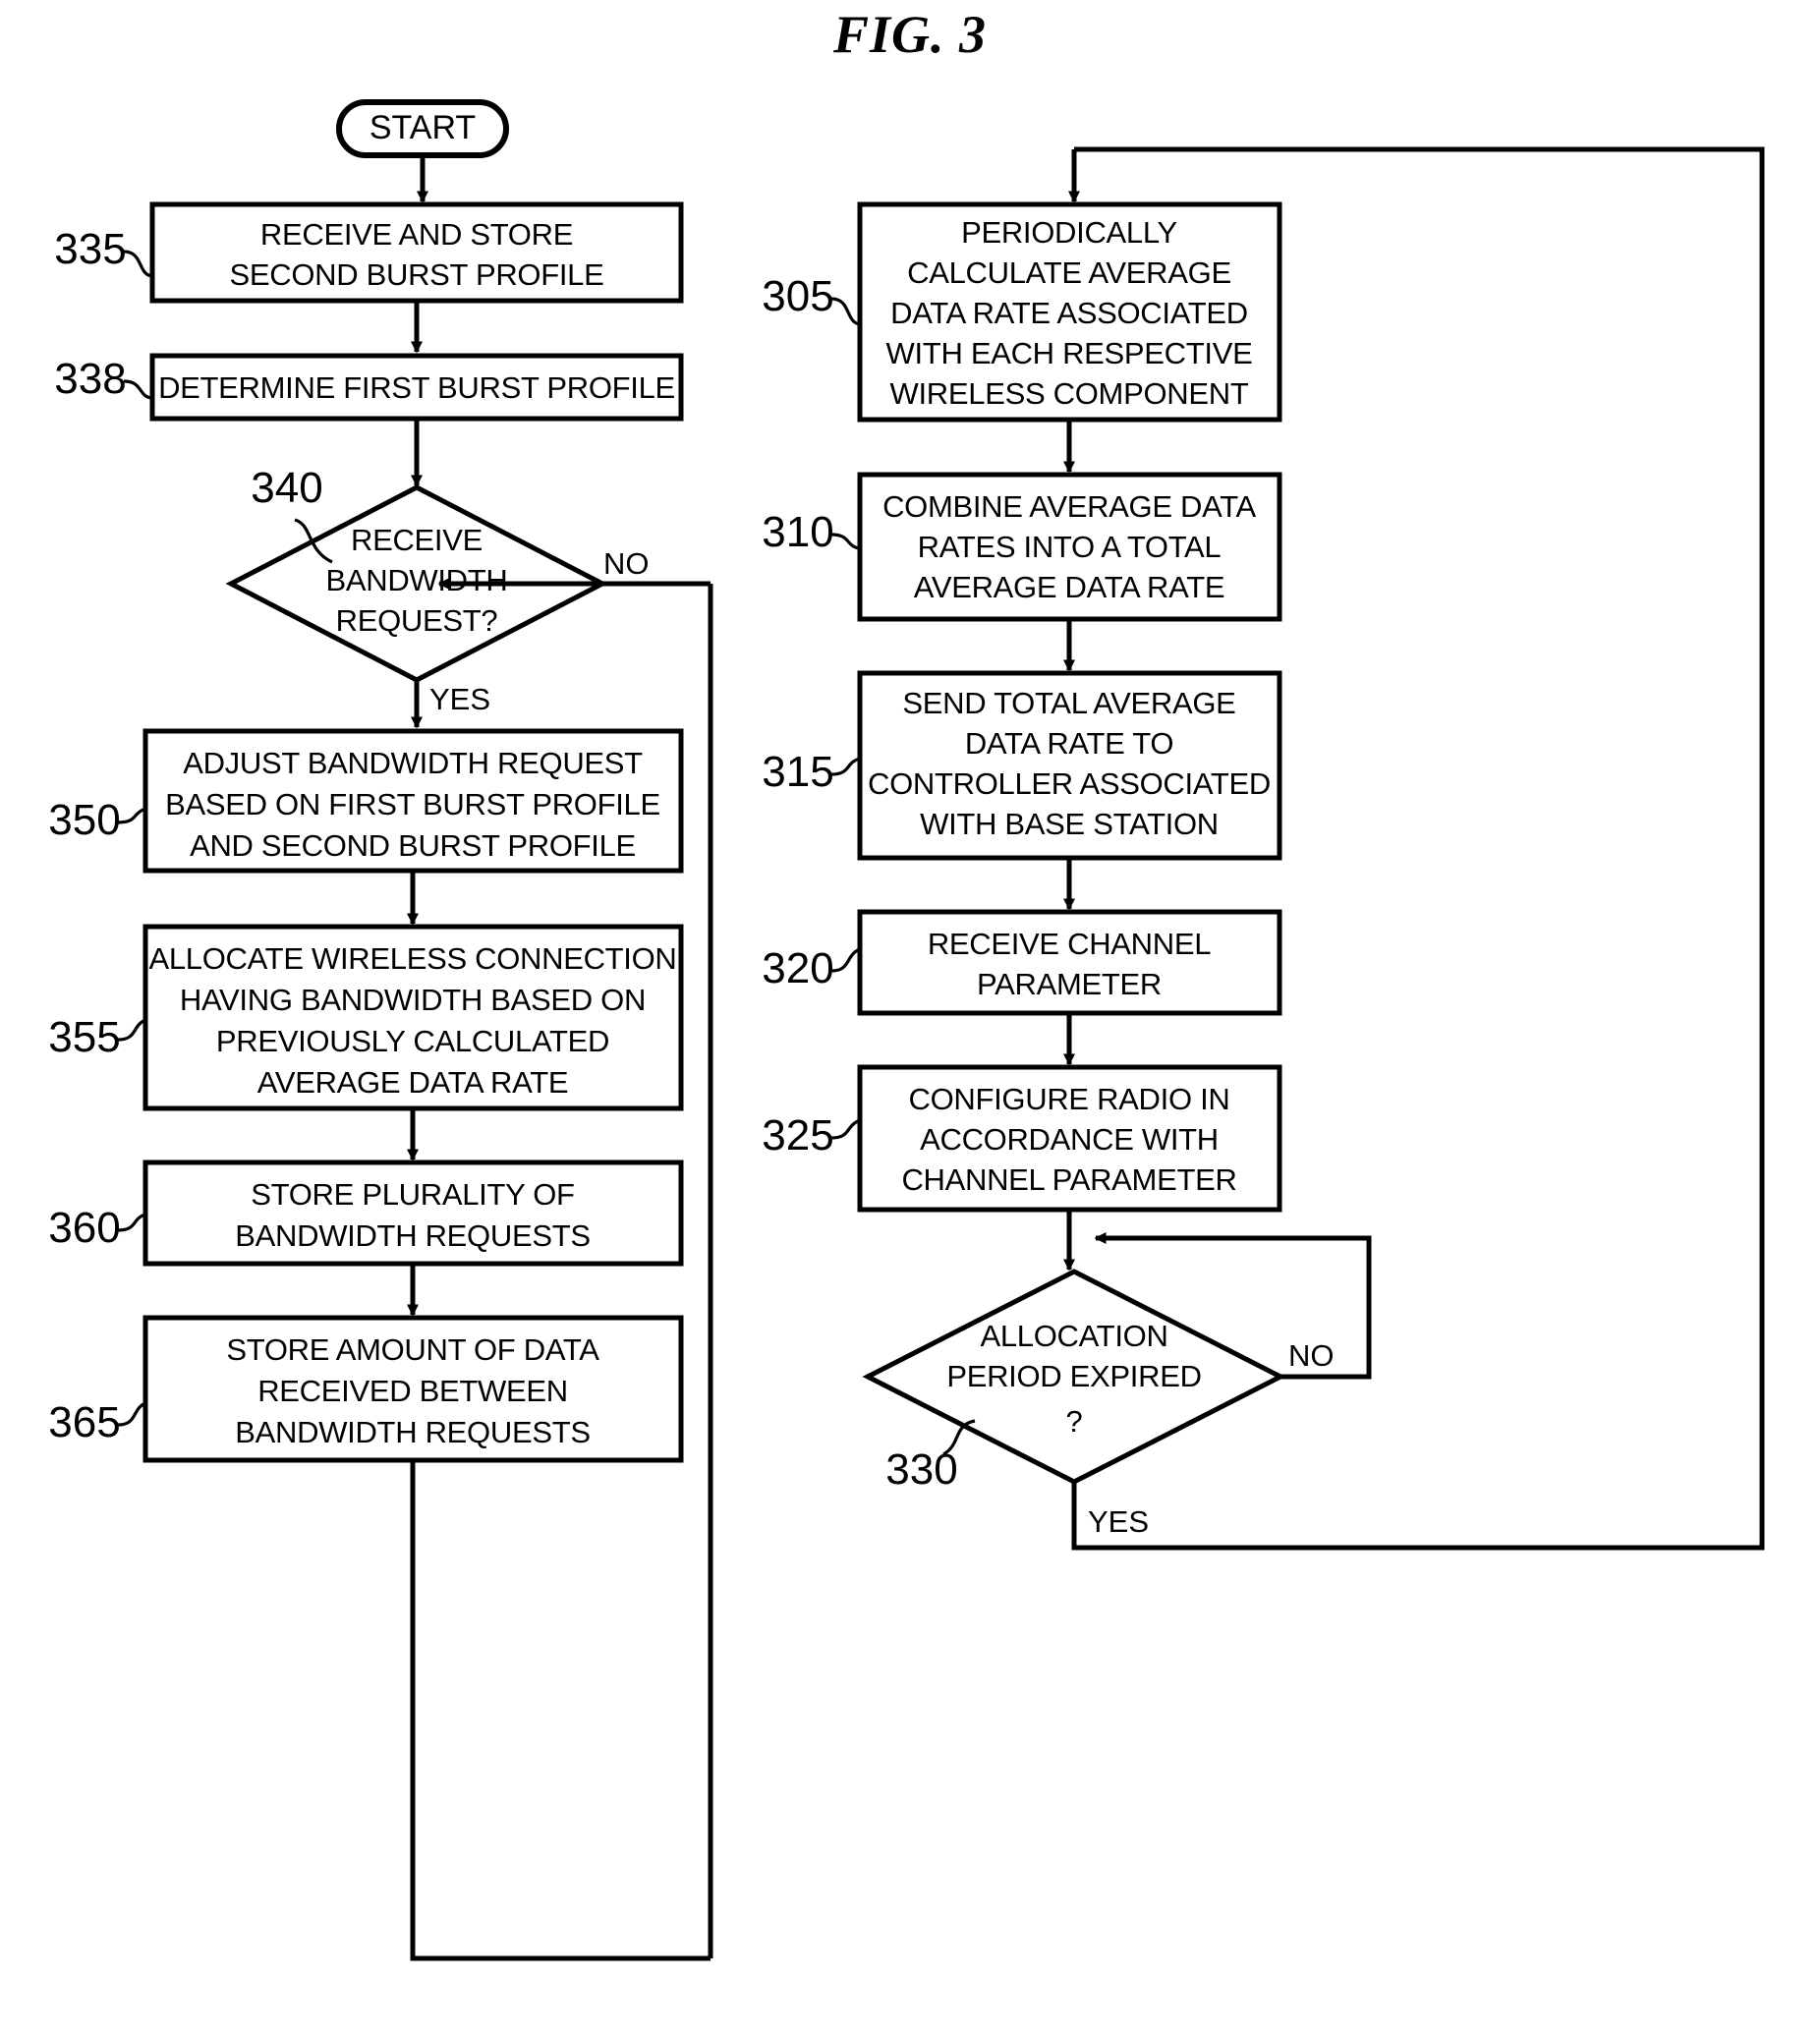 The image size is (1820, 2037). I want to click on ref-number-350: 350, so click(84, 820).